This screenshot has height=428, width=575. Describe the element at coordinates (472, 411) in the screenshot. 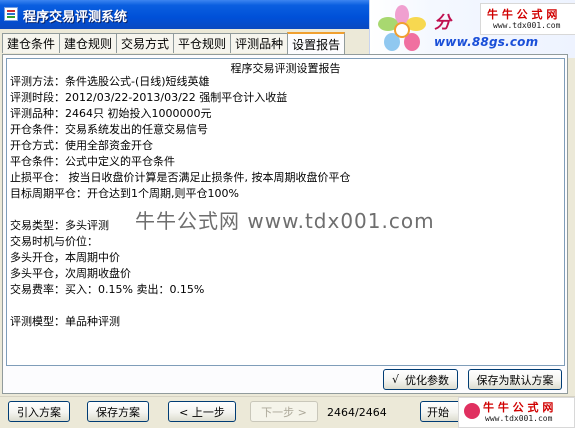

I see `logo-mark-icon` at that location.